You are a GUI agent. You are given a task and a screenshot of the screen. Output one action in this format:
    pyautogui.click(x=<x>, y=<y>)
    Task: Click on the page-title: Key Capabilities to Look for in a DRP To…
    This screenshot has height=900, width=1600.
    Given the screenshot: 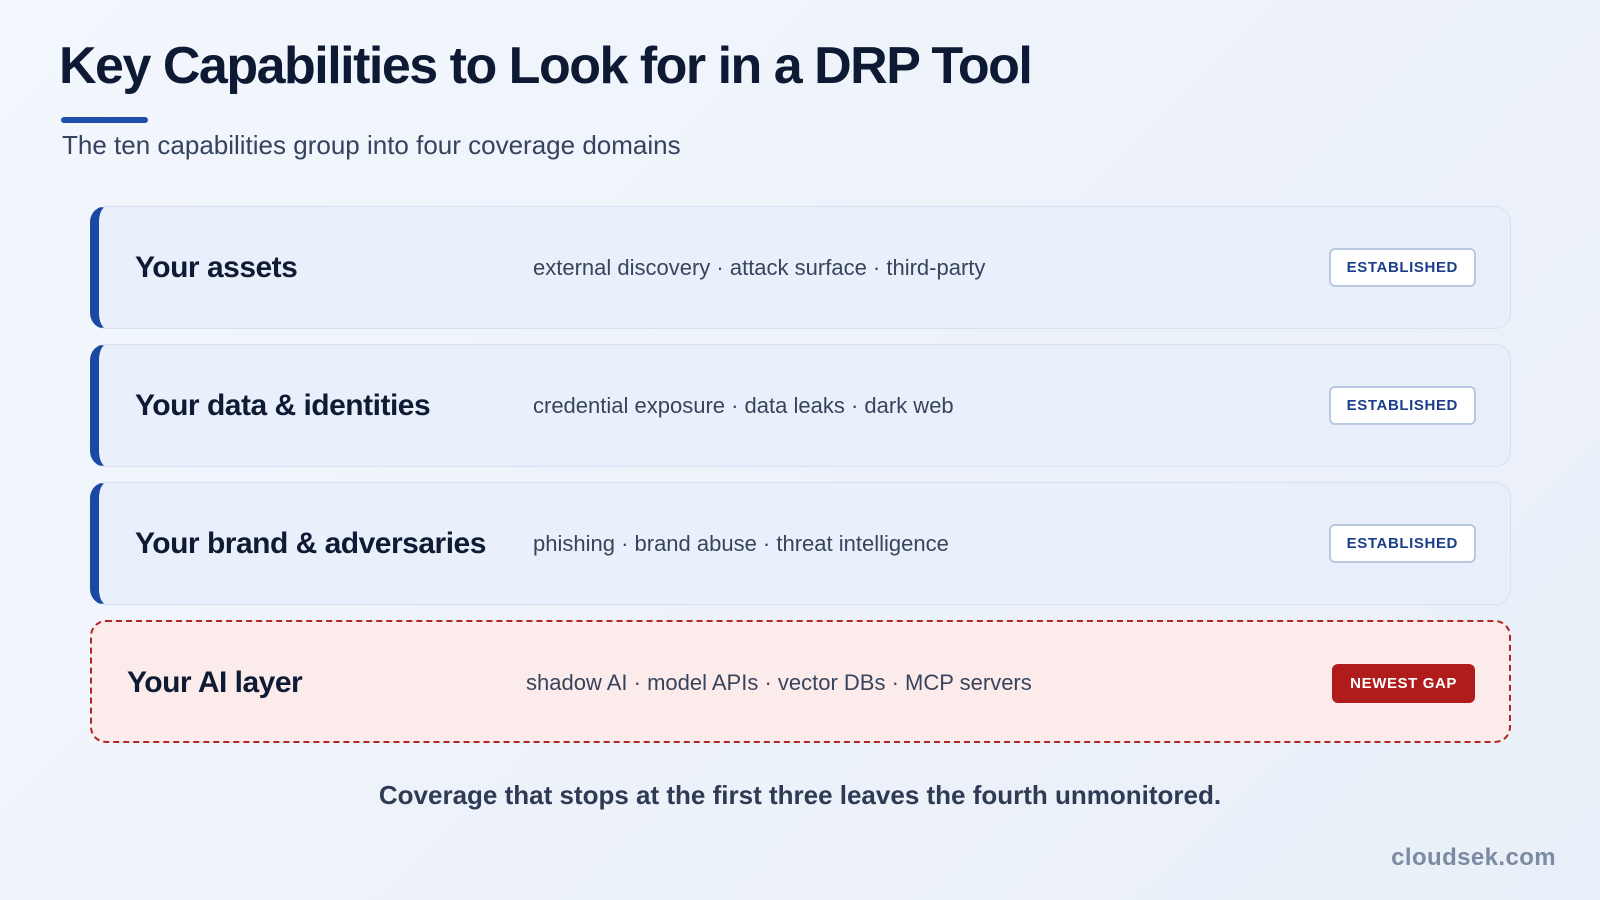 What is the action you would take?
    pyautogui.click(x=546, y=66)
    